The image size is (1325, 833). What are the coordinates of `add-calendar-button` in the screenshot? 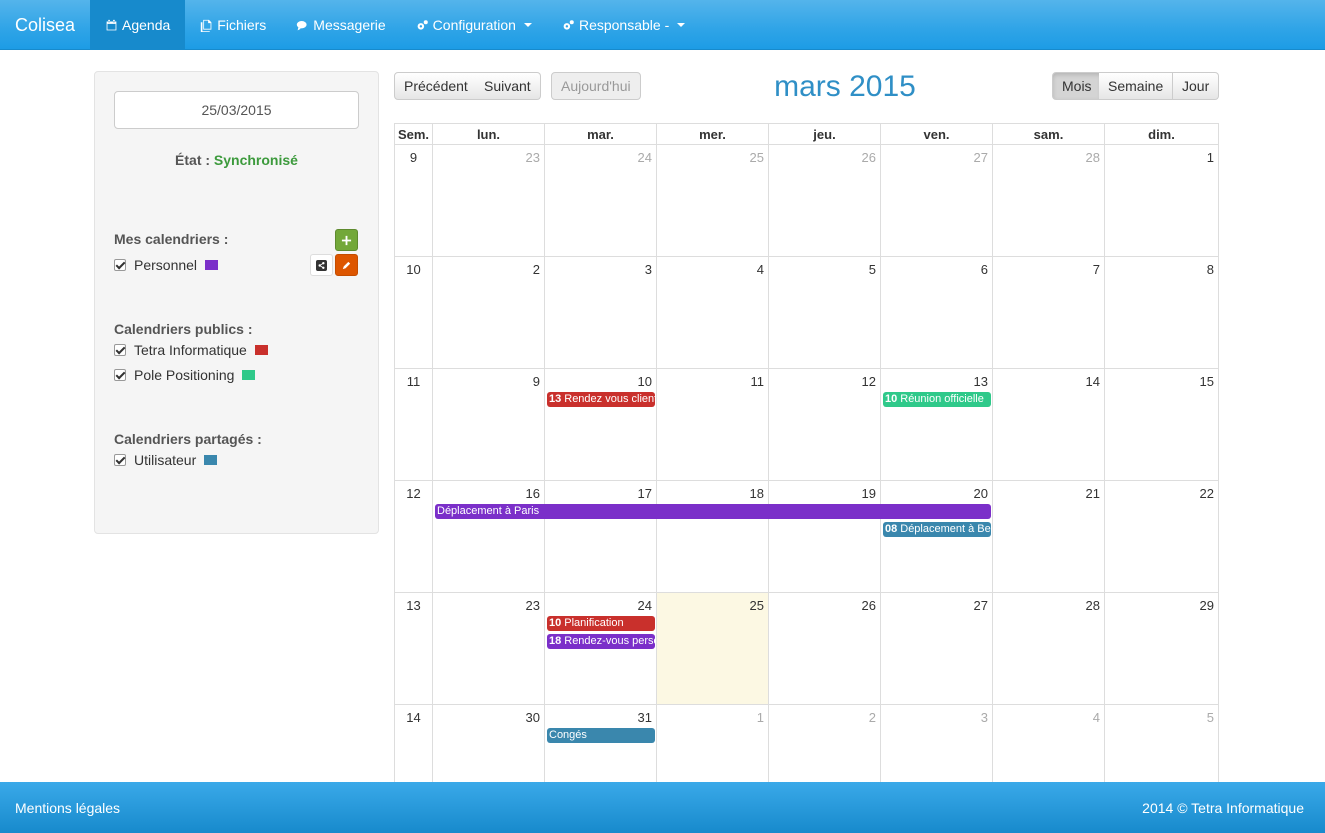 It's located at (346, 240).